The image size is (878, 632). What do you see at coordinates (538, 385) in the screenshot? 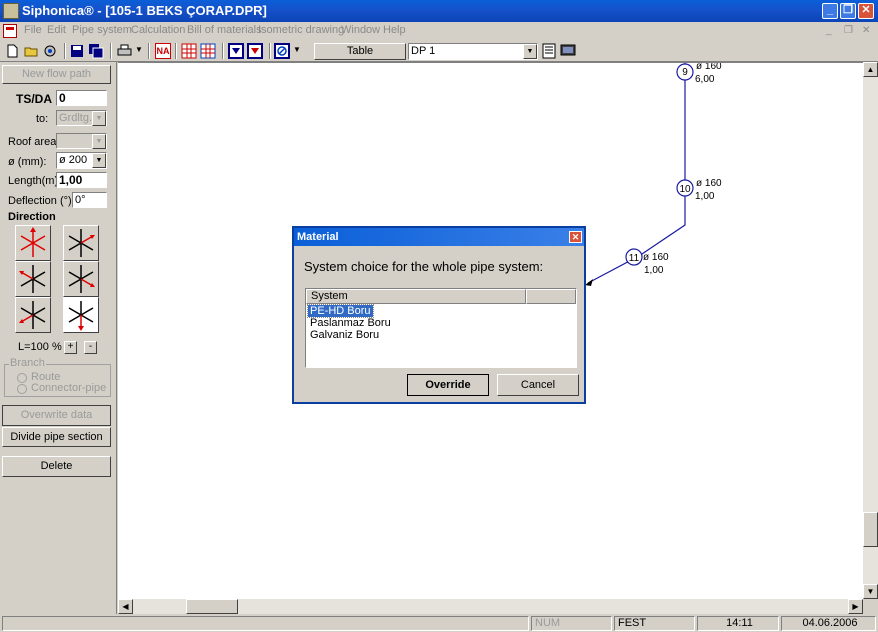
I see `cancel-button: Cancel` at bounding box center [538, 385].